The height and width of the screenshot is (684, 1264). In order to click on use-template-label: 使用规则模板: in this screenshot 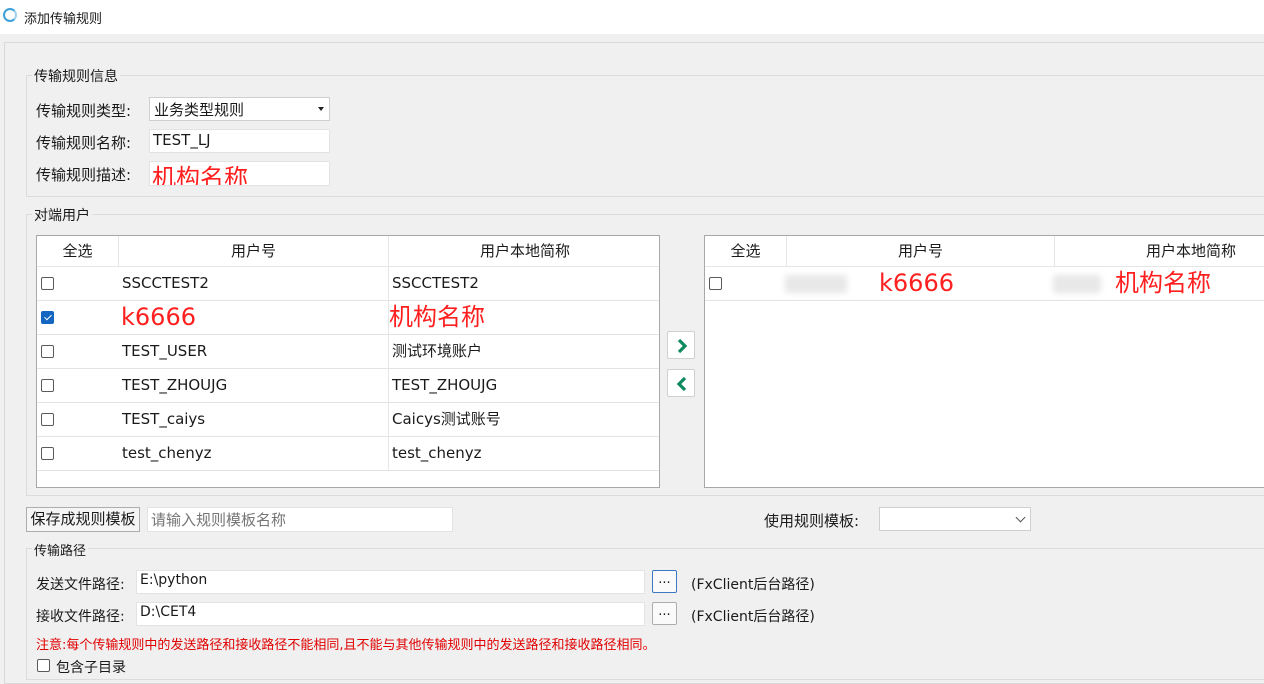, I will do `click(812, 521)`.